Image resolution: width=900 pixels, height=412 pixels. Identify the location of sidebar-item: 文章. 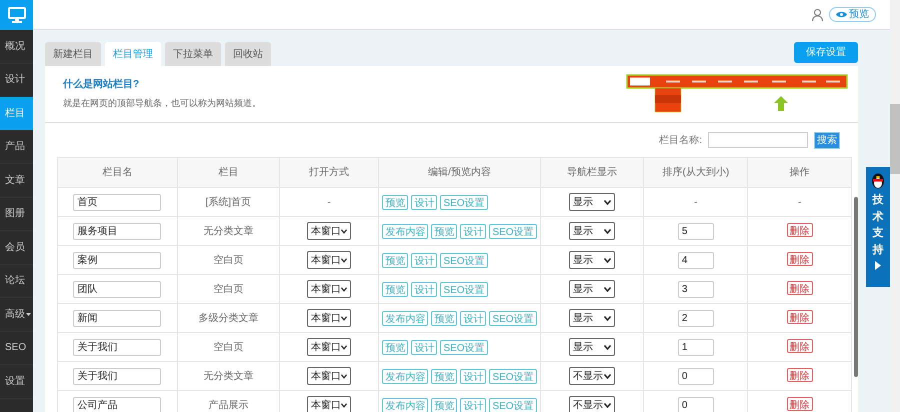
(16, 181).